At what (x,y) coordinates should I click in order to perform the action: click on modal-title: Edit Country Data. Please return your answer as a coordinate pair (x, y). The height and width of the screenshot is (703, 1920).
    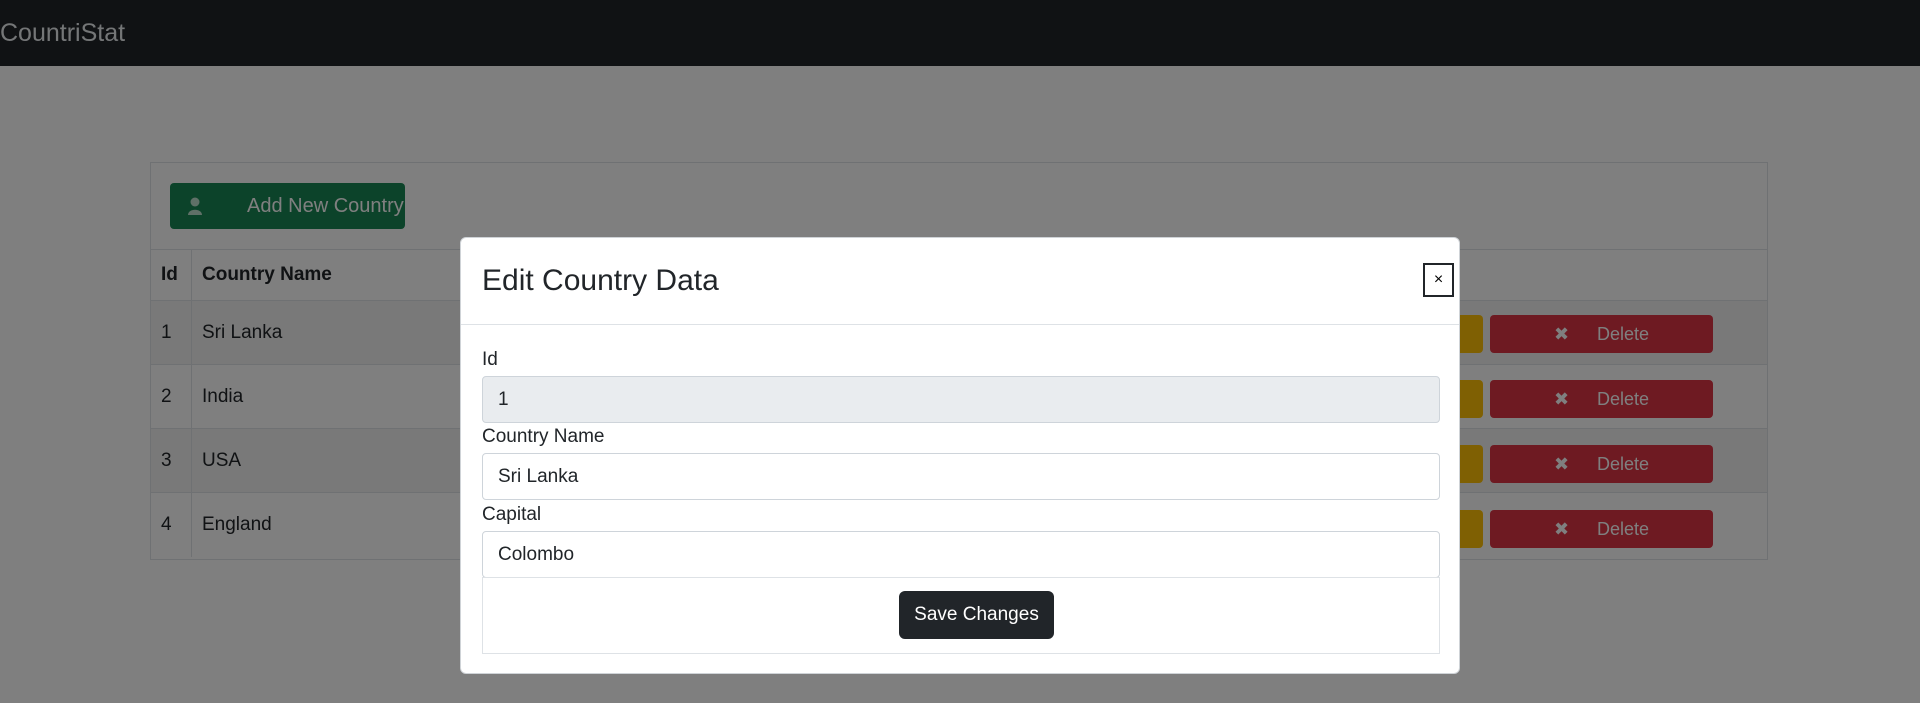
    Looking at the image, I should click on (600, 280).